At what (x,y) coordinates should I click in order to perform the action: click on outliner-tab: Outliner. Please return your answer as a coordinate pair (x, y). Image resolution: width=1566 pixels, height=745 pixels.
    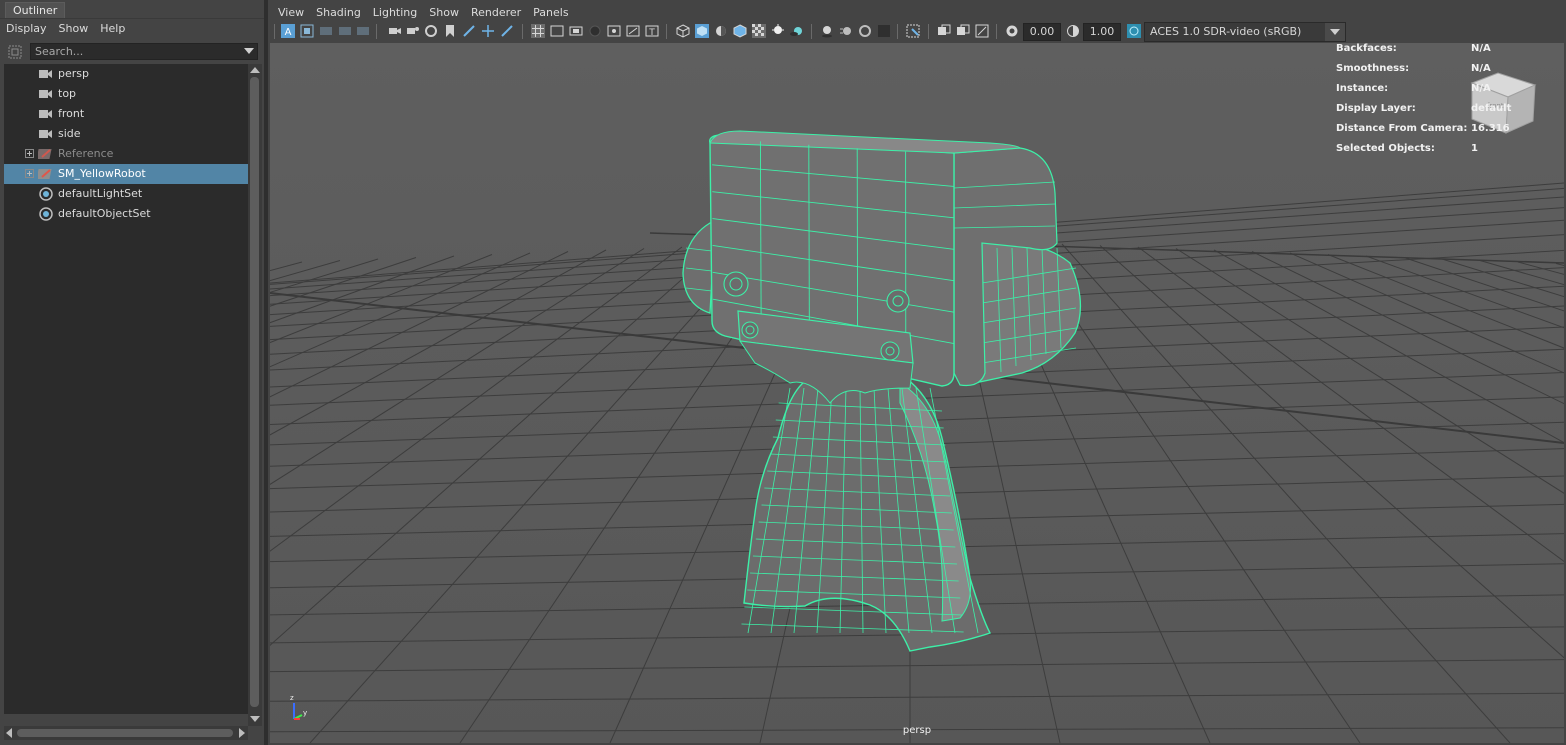
    Looking at the image, I should click on (35, 10).